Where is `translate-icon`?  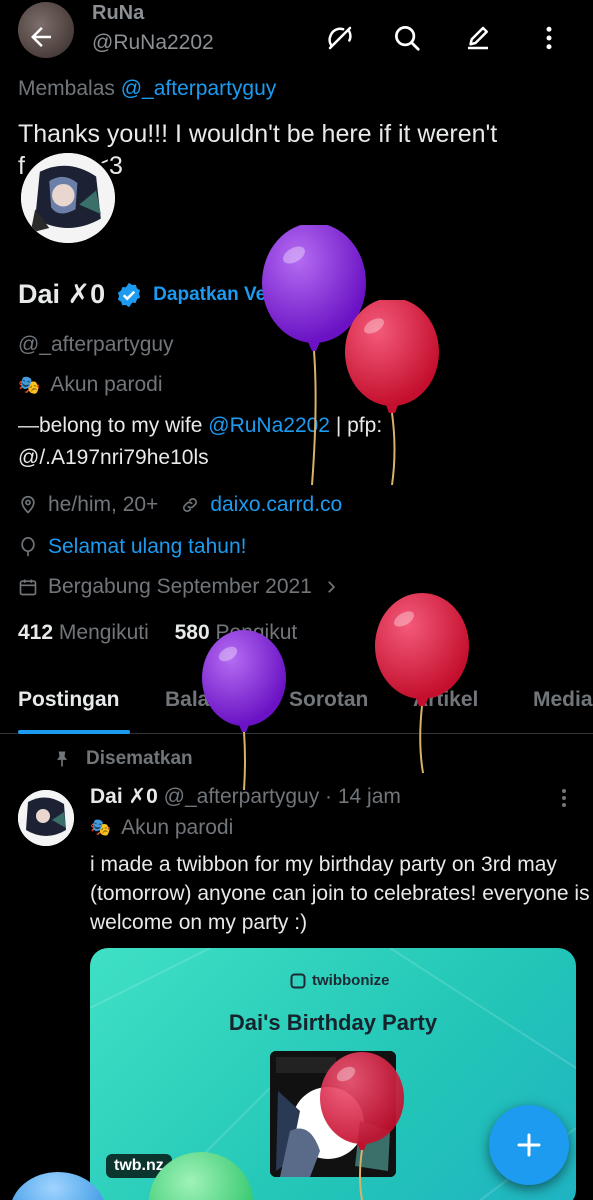 translate-icon is located at coordinates (340, 38).